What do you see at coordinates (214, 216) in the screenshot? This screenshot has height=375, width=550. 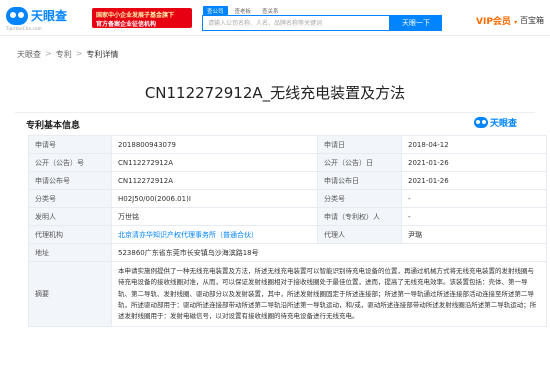 I see `value-inventor: 万世铭` at bounding box center [214, 216].